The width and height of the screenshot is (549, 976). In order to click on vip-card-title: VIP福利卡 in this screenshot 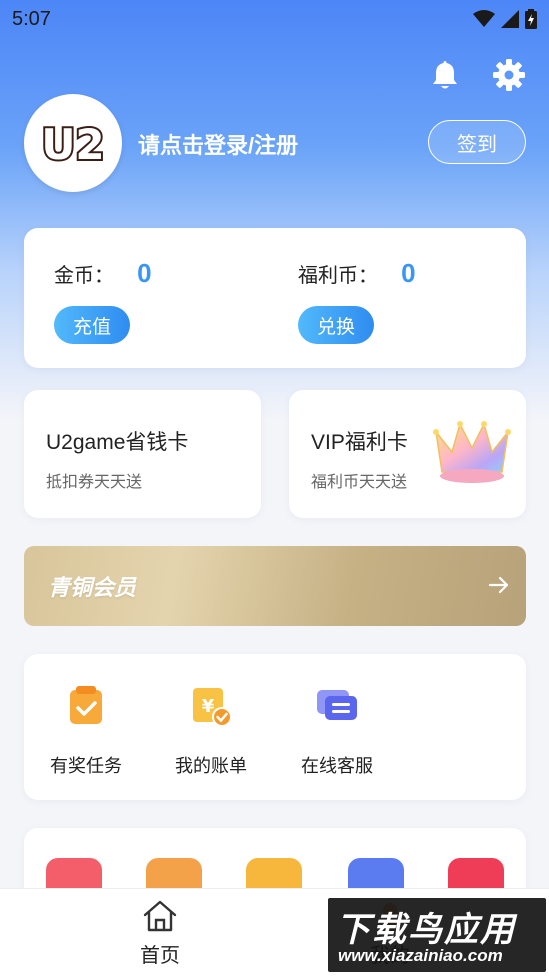, I will do `click(359, 442)`.